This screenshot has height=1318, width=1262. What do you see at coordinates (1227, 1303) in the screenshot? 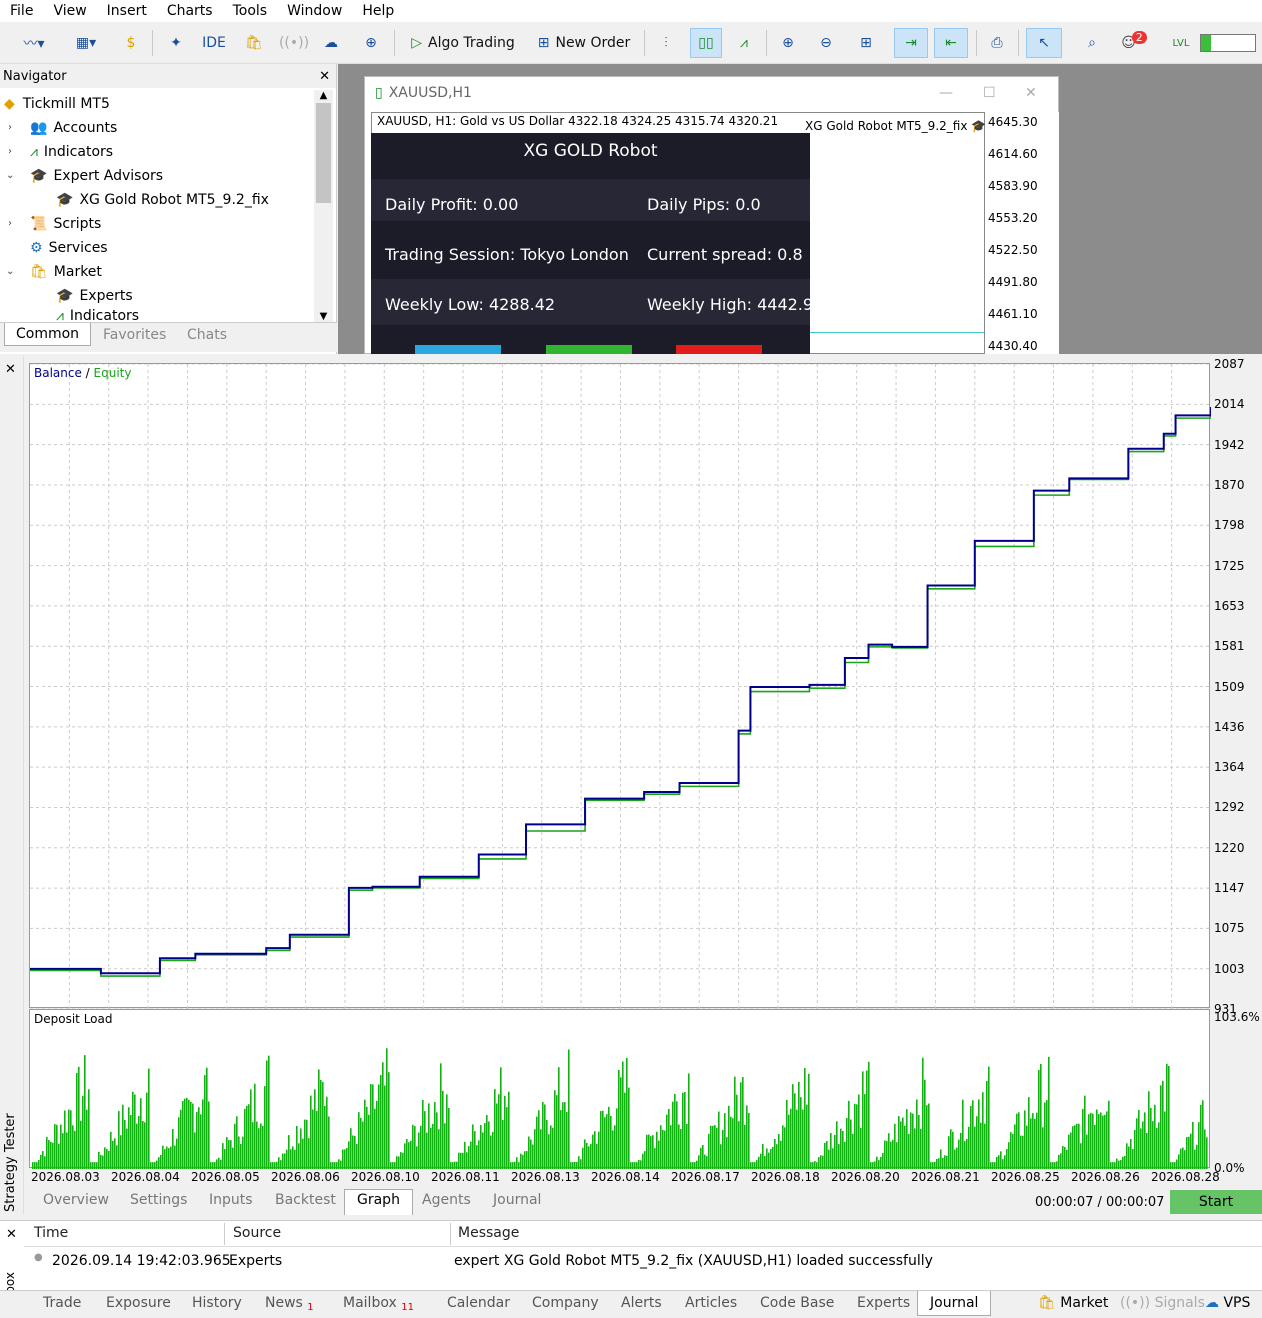
I see `status-vps: ☁ VPS` at bounding box center [1227, 1303].